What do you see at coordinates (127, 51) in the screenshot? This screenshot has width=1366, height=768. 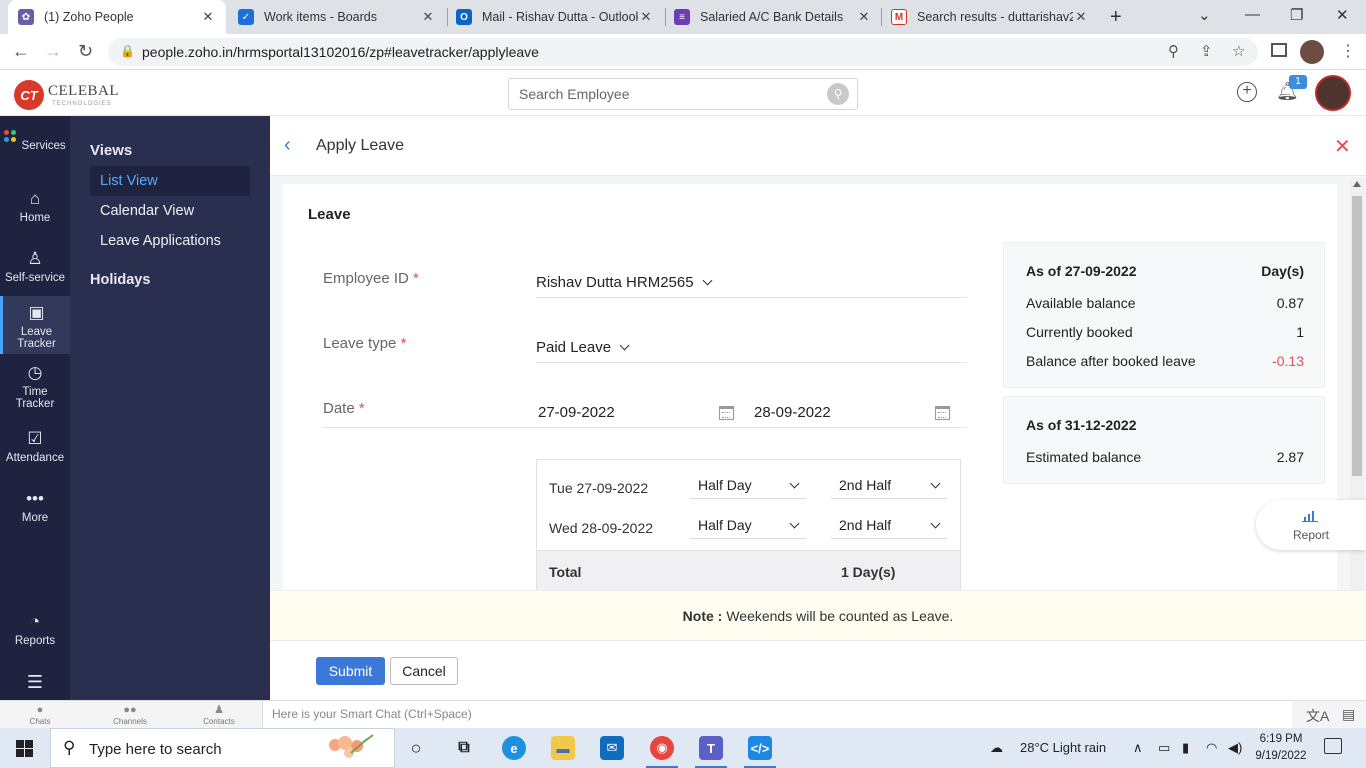 I see `lock-icon: 🔒` at bounding box center [127, 51].